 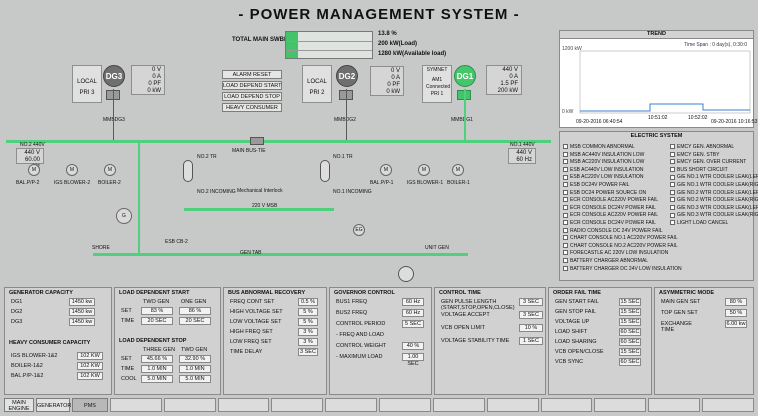 What do you see at coordinates (251, 342) in the screenshot?
I see `setting-label: LOW FREQ SET` at bounding box center [251, 342].